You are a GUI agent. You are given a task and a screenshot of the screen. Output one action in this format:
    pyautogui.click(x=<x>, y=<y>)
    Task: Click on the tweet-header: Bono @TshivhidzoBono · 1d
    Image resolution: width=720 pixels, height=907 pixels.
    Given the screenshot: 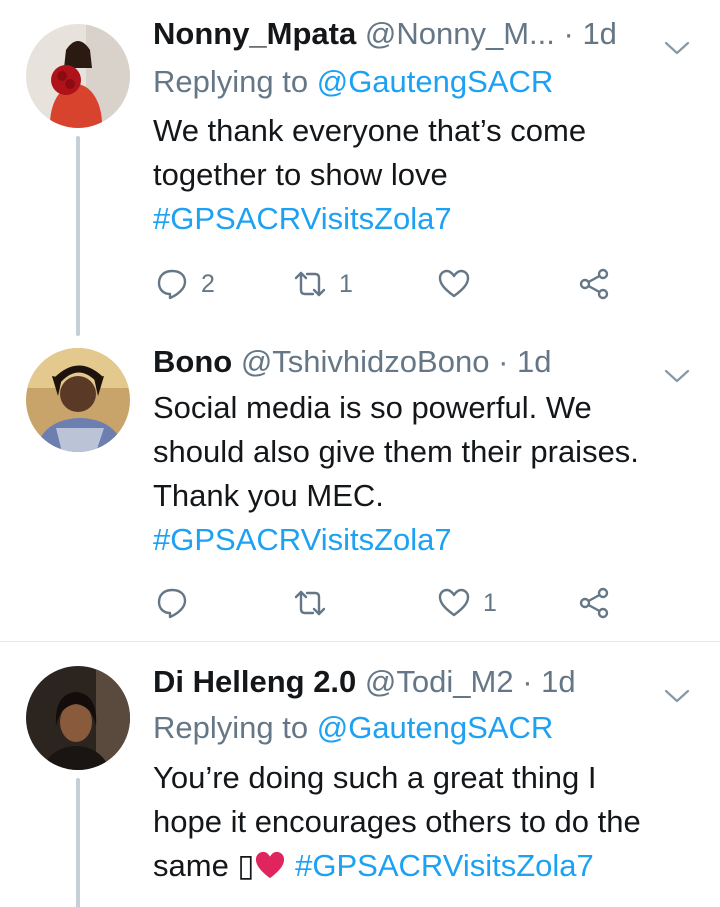 What is the action you would take?
    pyautogui.click(x=421, y=362)
    